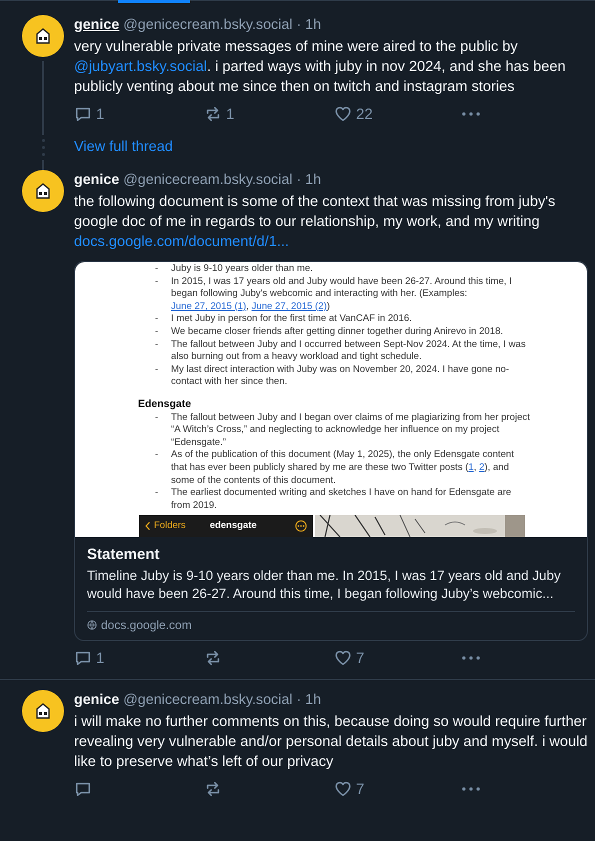 Image resolution: width=595 pixels, height=841 pixels. I want to click on globe-icon, so click(92, 625).